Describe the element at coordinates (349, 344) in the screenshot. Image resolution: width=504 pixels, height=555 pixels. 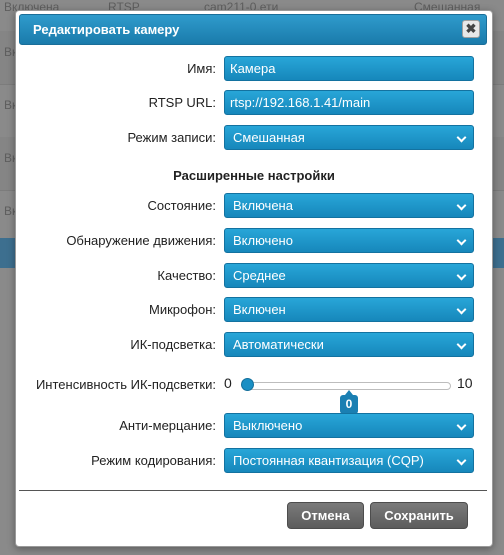
I see `ir-light-select: Автоматически` at that location.